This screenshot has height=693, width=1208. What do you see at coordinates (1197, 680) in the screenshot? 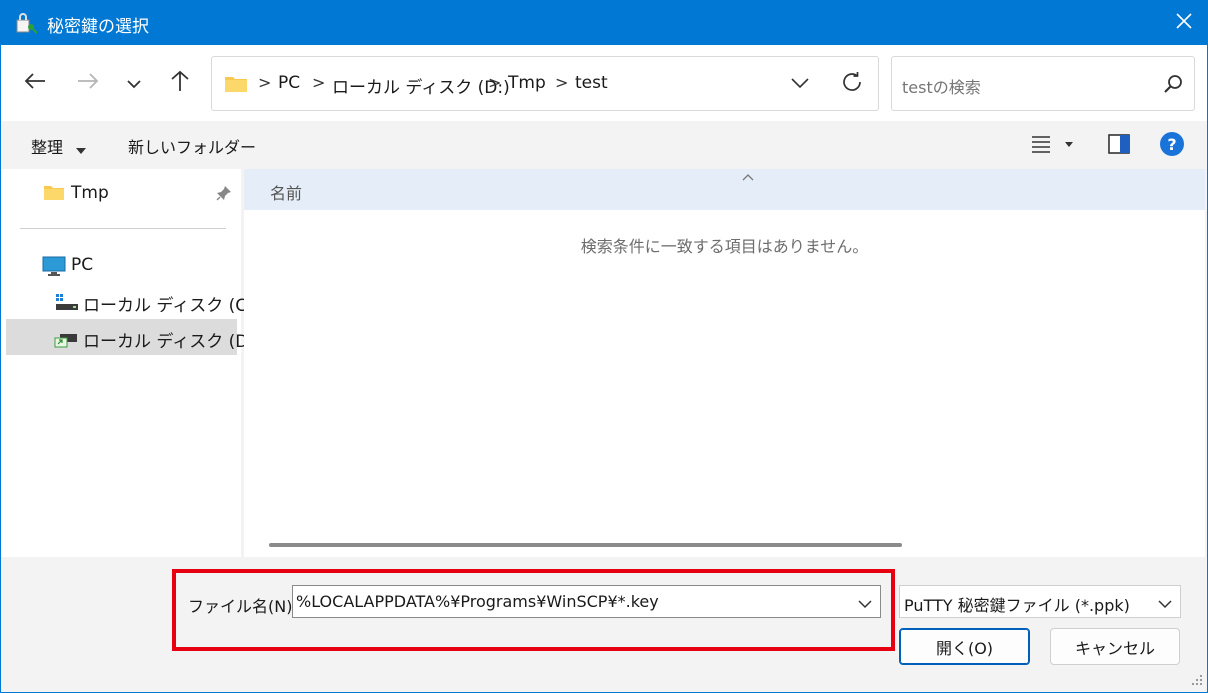
I see `resize-grip-icon` at bounding box center [1197, 680].